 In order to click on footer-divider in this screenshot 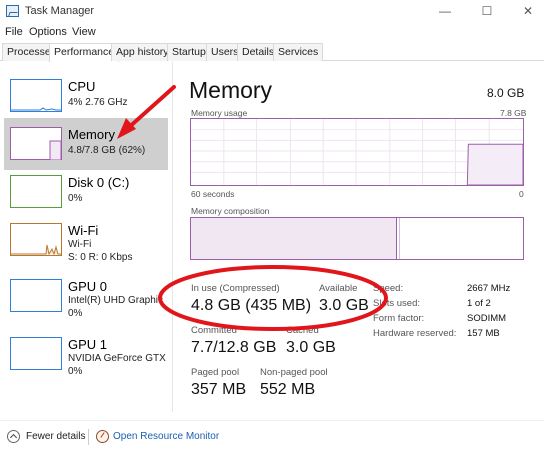, I will do `click(88, 437)`.